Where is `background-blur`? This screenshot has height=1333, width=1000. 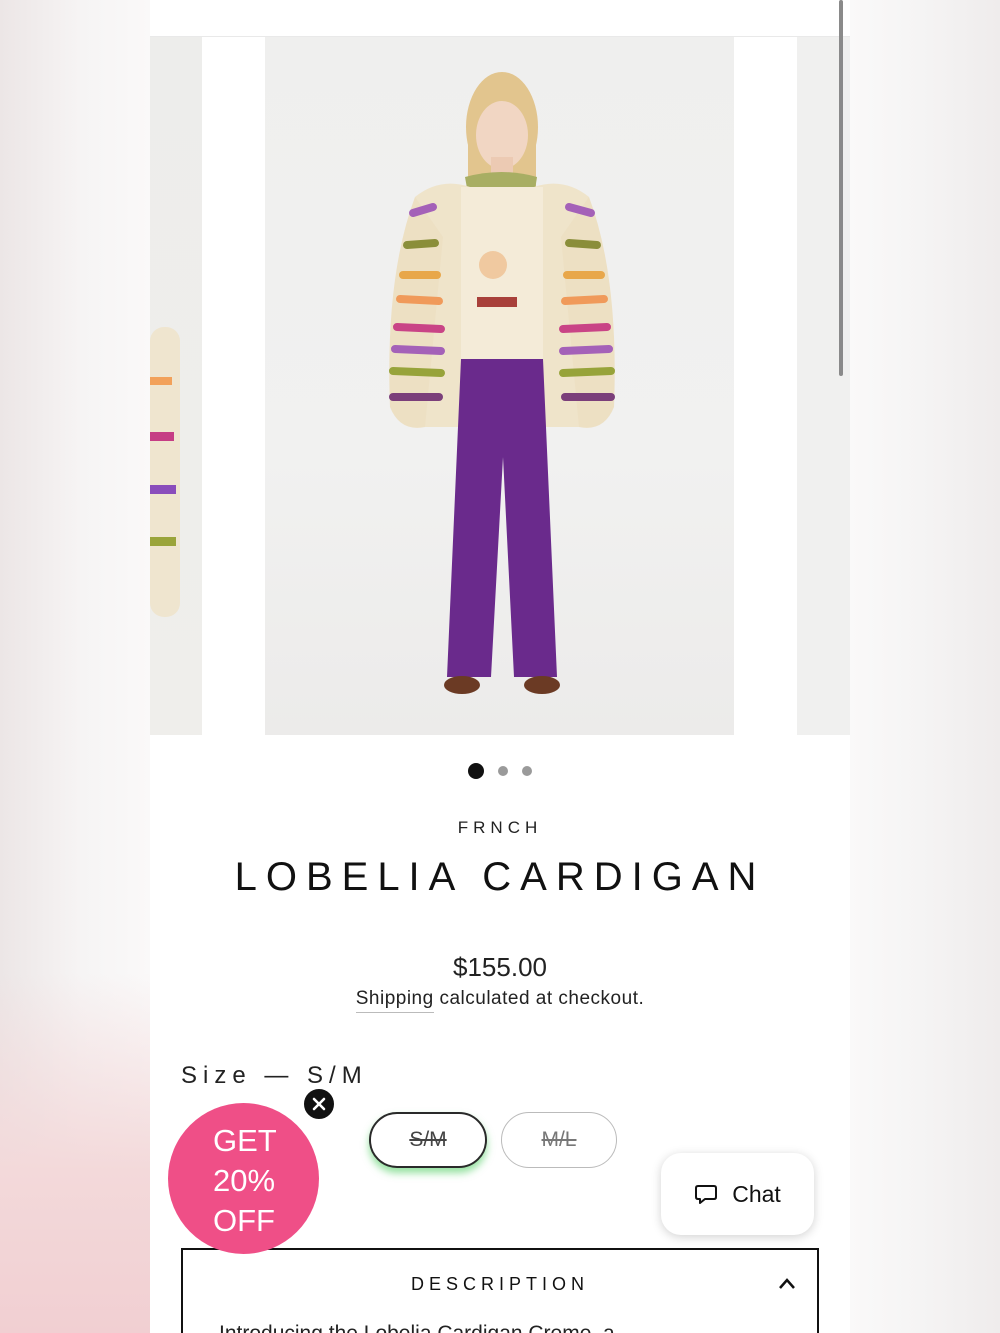 background-blur is located at coordinates (75, 1153).